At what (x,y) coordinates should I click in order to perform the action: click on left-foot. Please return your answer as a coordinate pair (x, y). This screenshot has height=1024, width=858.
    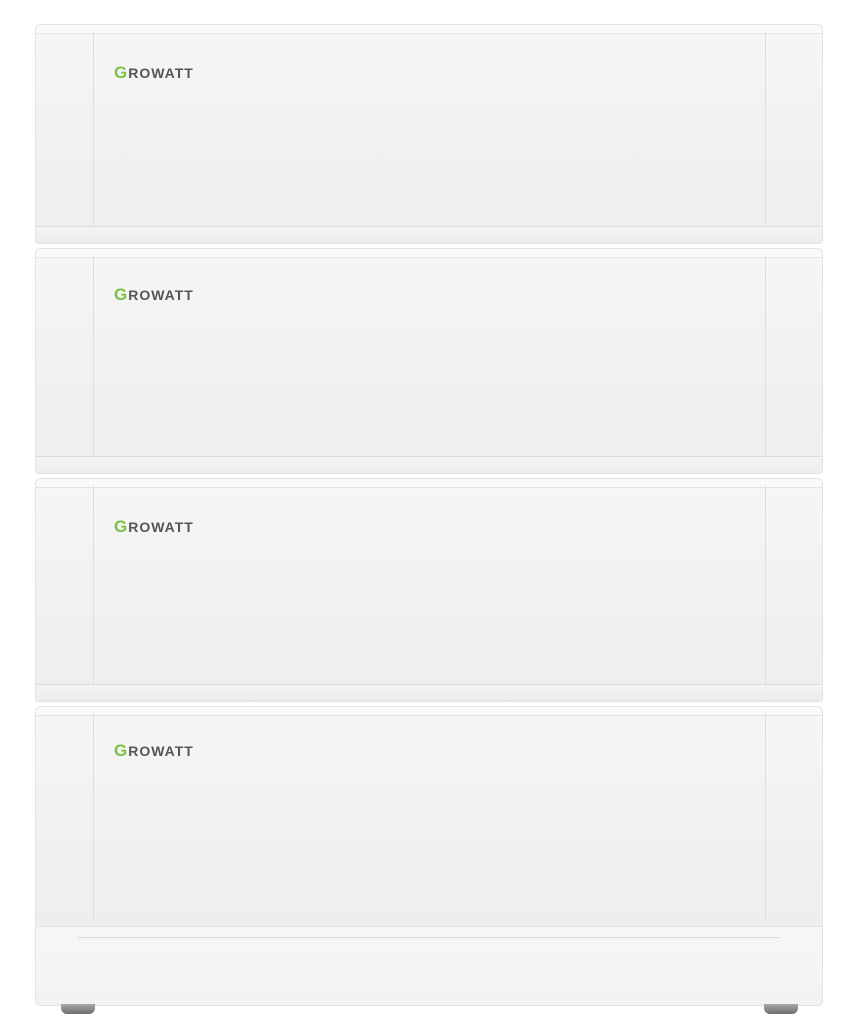
    Looking at the image, I should click on (78, 1009).